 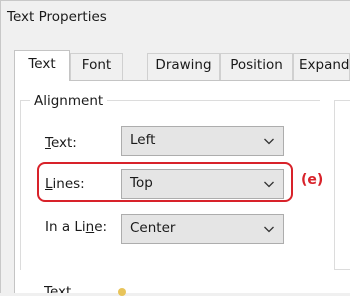 I want to click on annotation-highlight-box, so click(x=165, y=182).